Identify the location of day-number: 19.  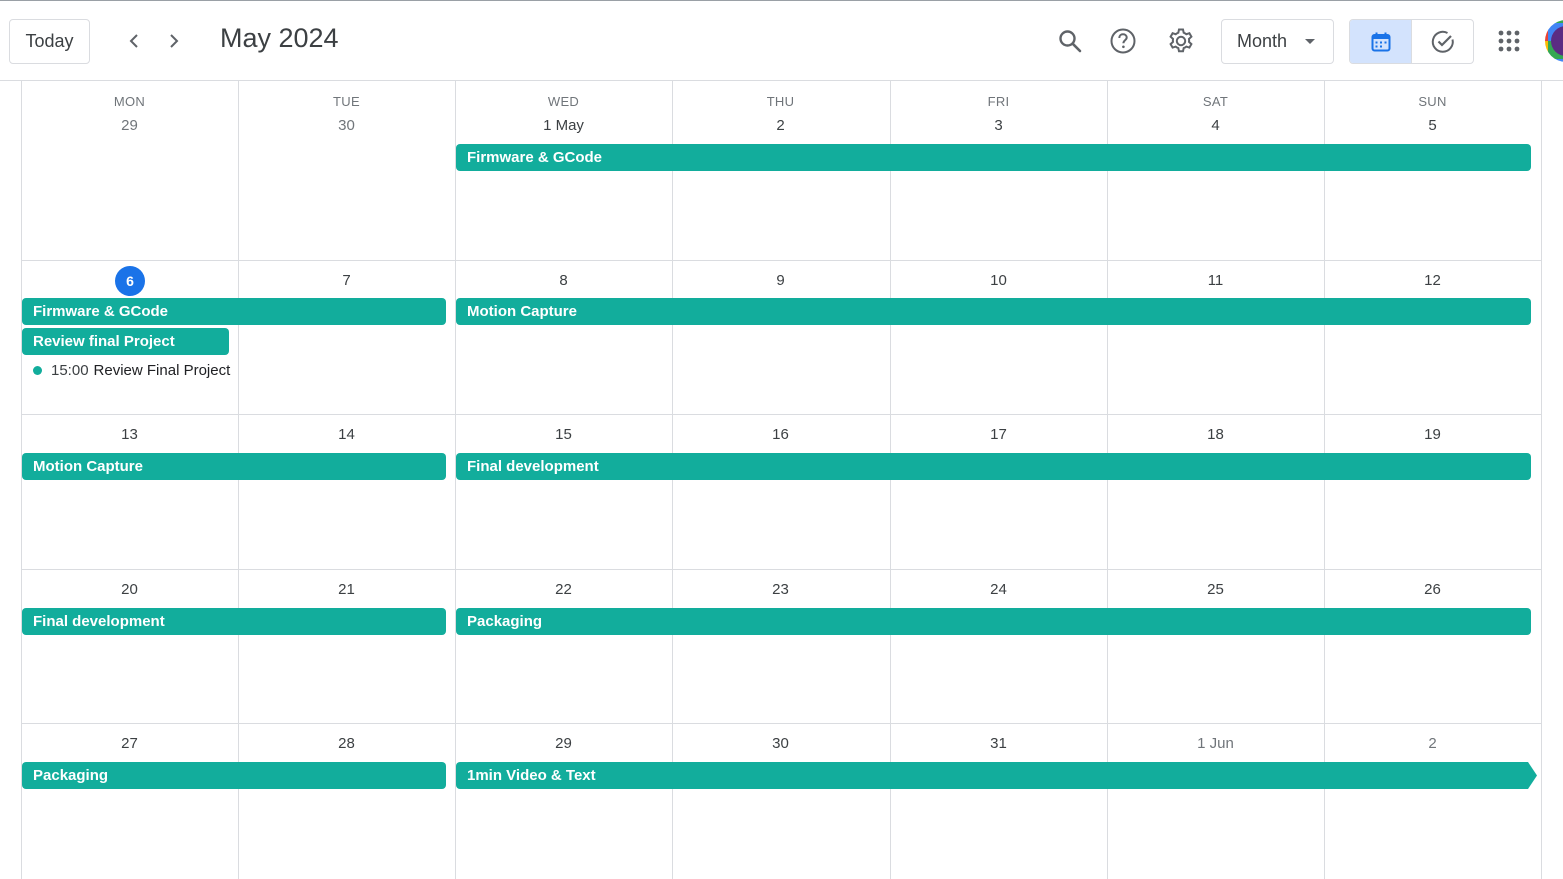
(1432, 434).